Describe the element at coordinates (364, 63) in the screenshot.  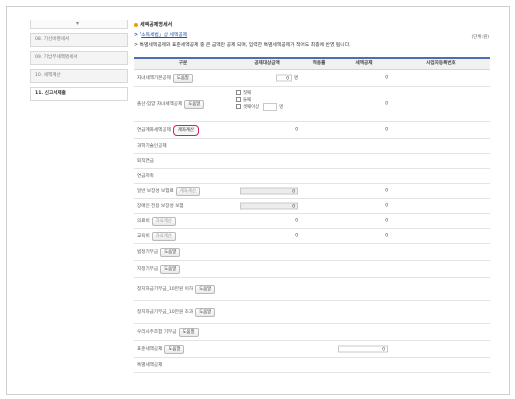
I see `col-credit: 세액공제` at that location.